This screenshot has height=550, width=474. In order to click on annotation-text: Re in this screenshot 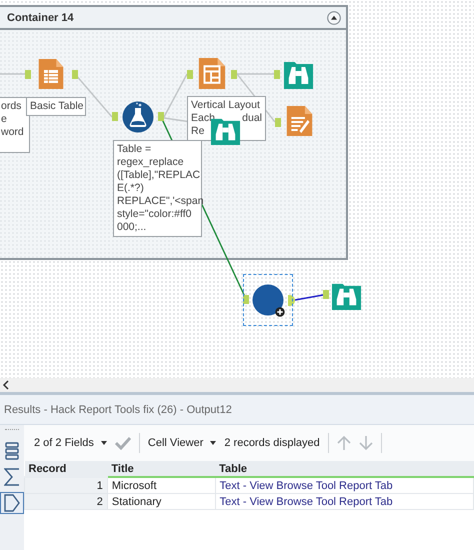, I will do `click(197, 131)`.